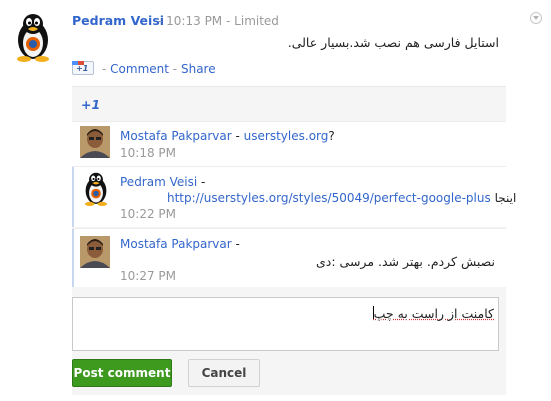 The width and height of the screenshot is (551, 401). I want to click on comment-input-value: کامنت از راست به چپ, so click(433, 313).